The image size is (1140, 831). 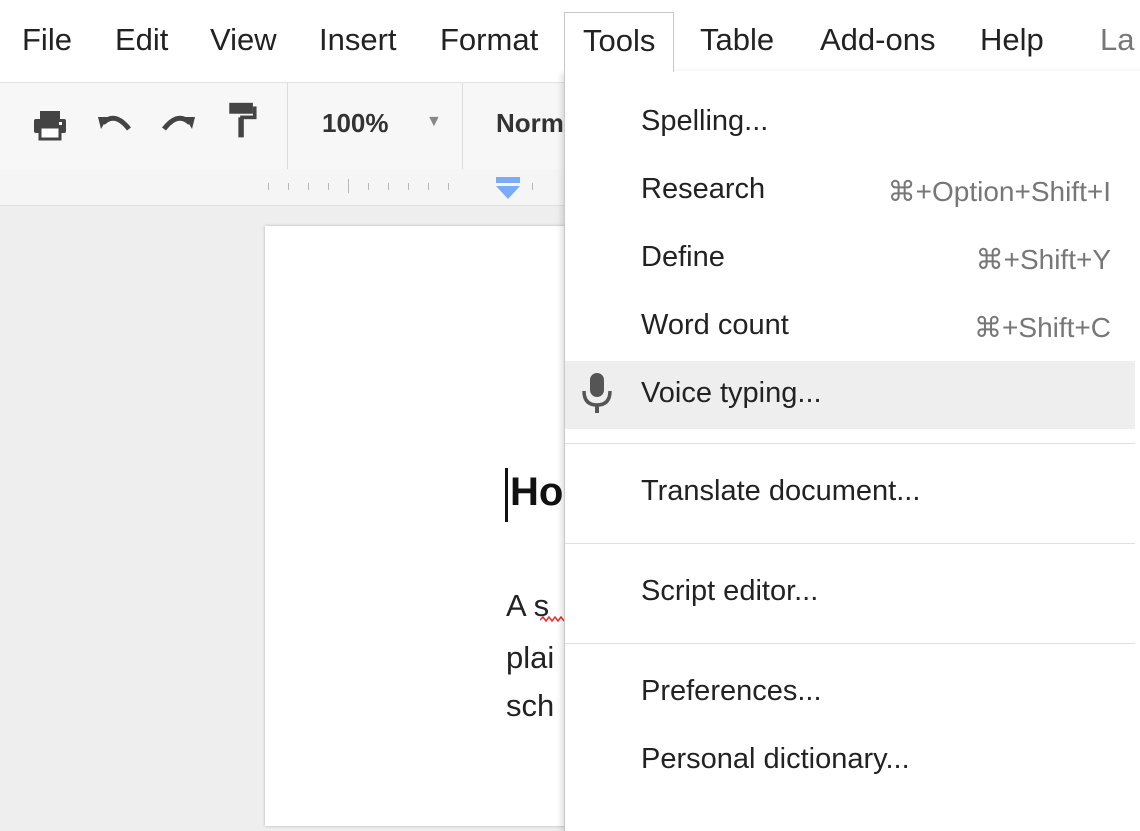 I want to click on menu-insert: Insert, so click(x=358, y=40).